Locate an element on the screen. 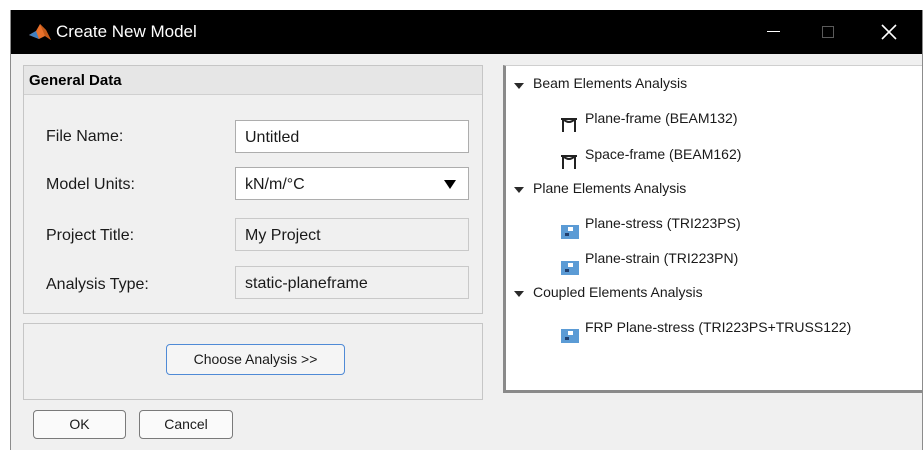 The height and width of the screenshot is (450, 924). ok-button: OK is located at coordinates (79, 424).